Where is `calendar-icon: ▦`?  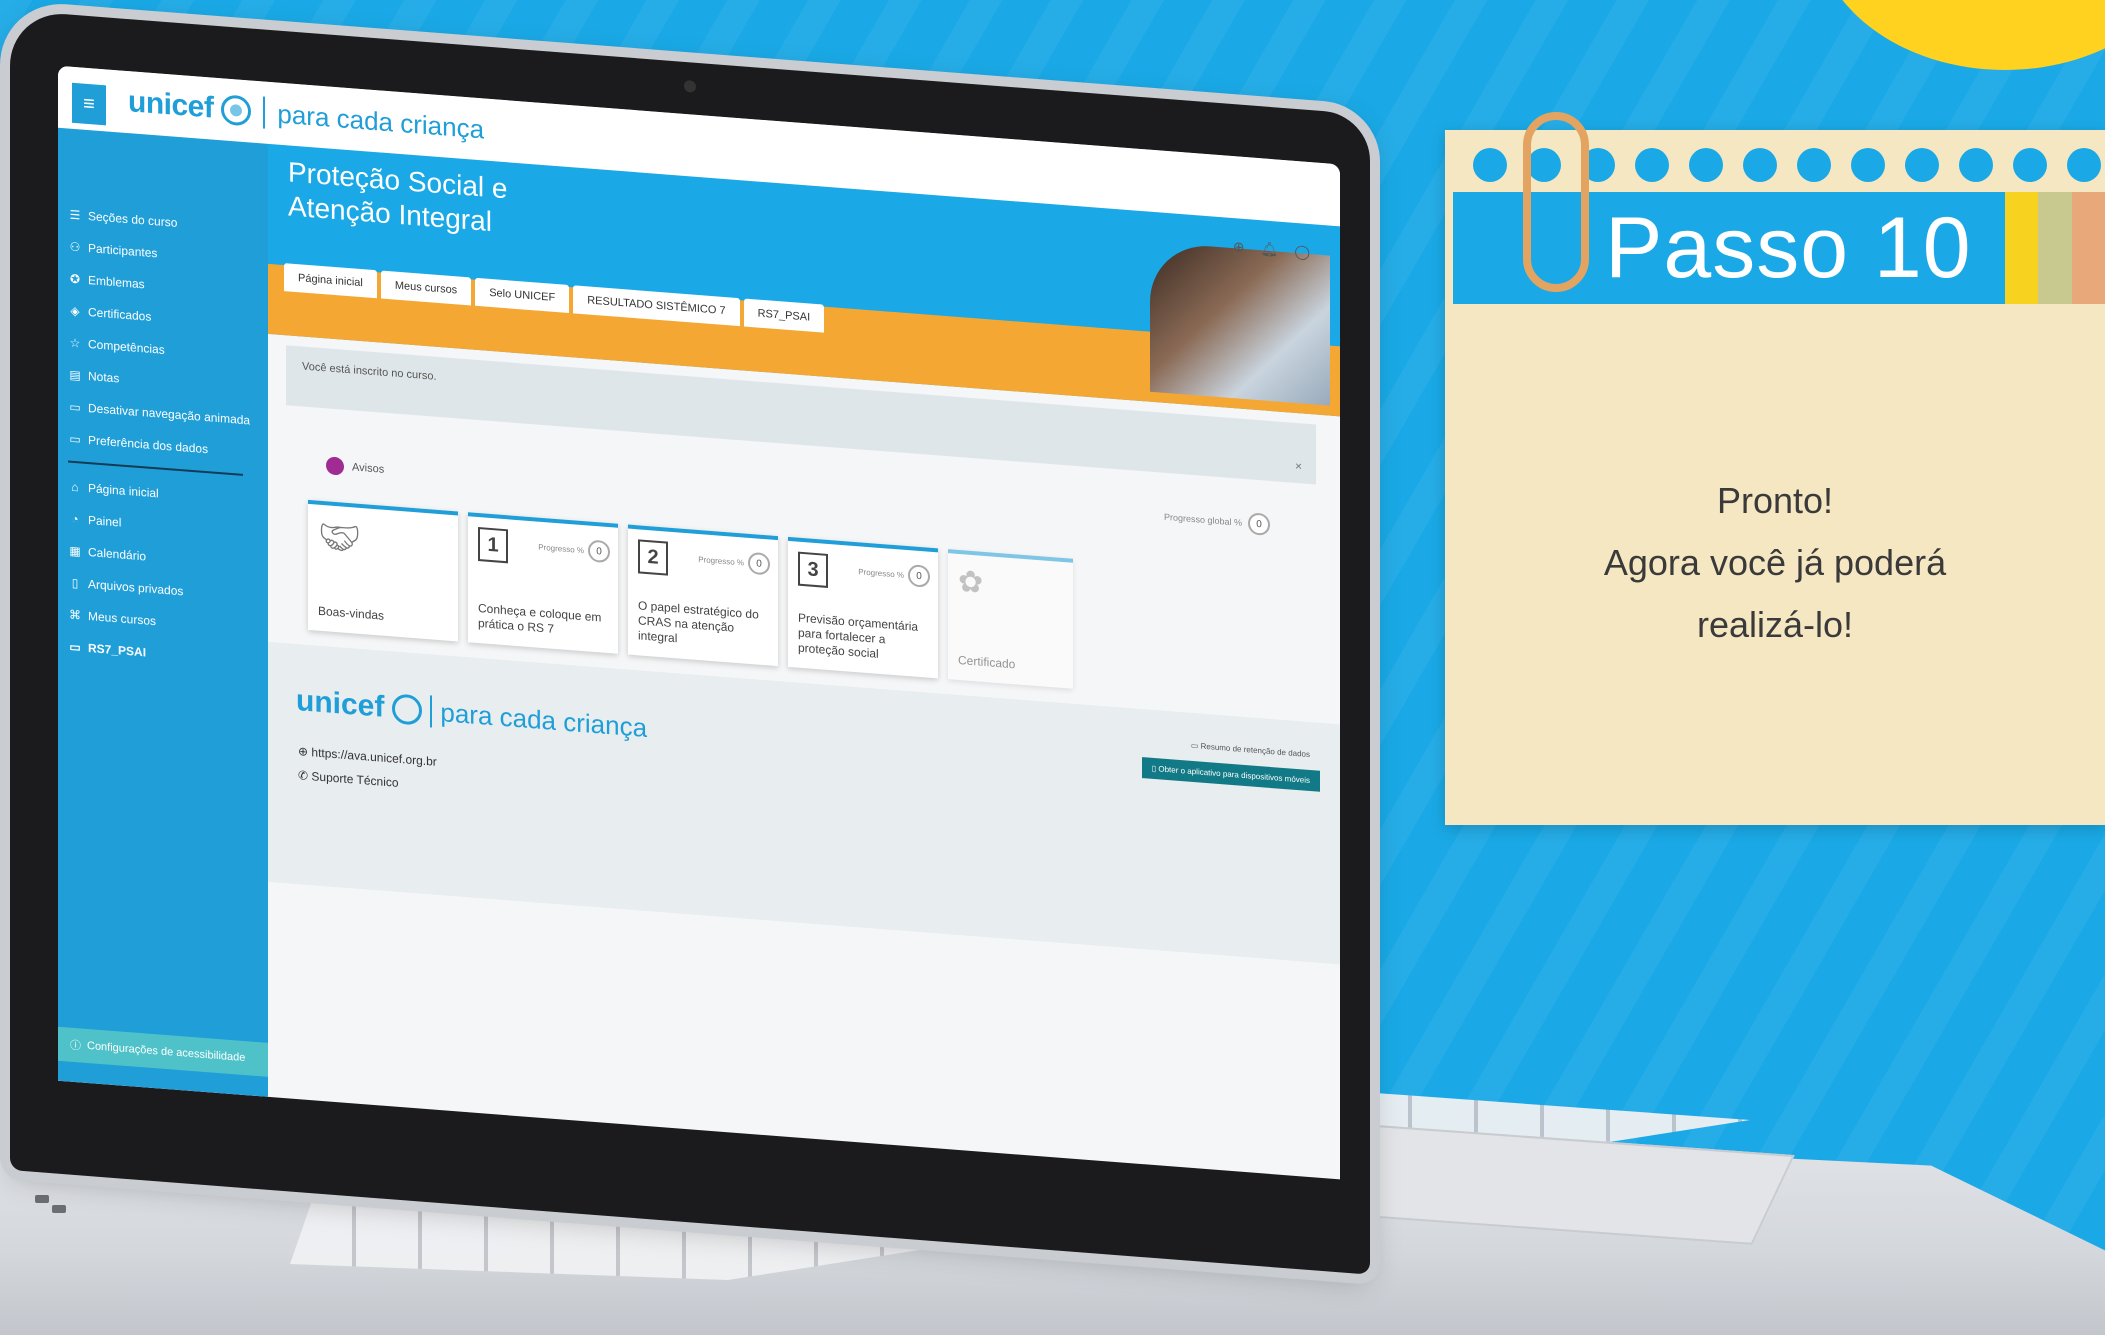
calendar-icon: ▦ is located at coordinates (75, 551).